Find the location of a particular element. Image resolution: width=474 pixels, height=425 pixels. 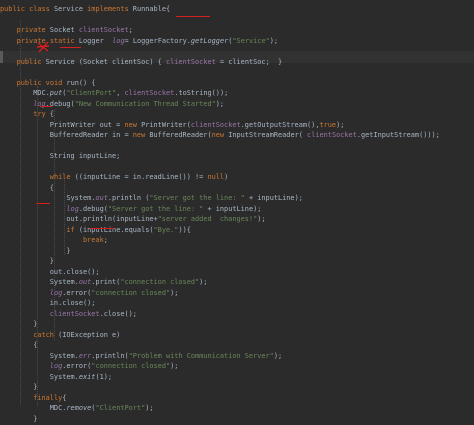

code-line: String inputLine; is located at coordinates (60, 156).